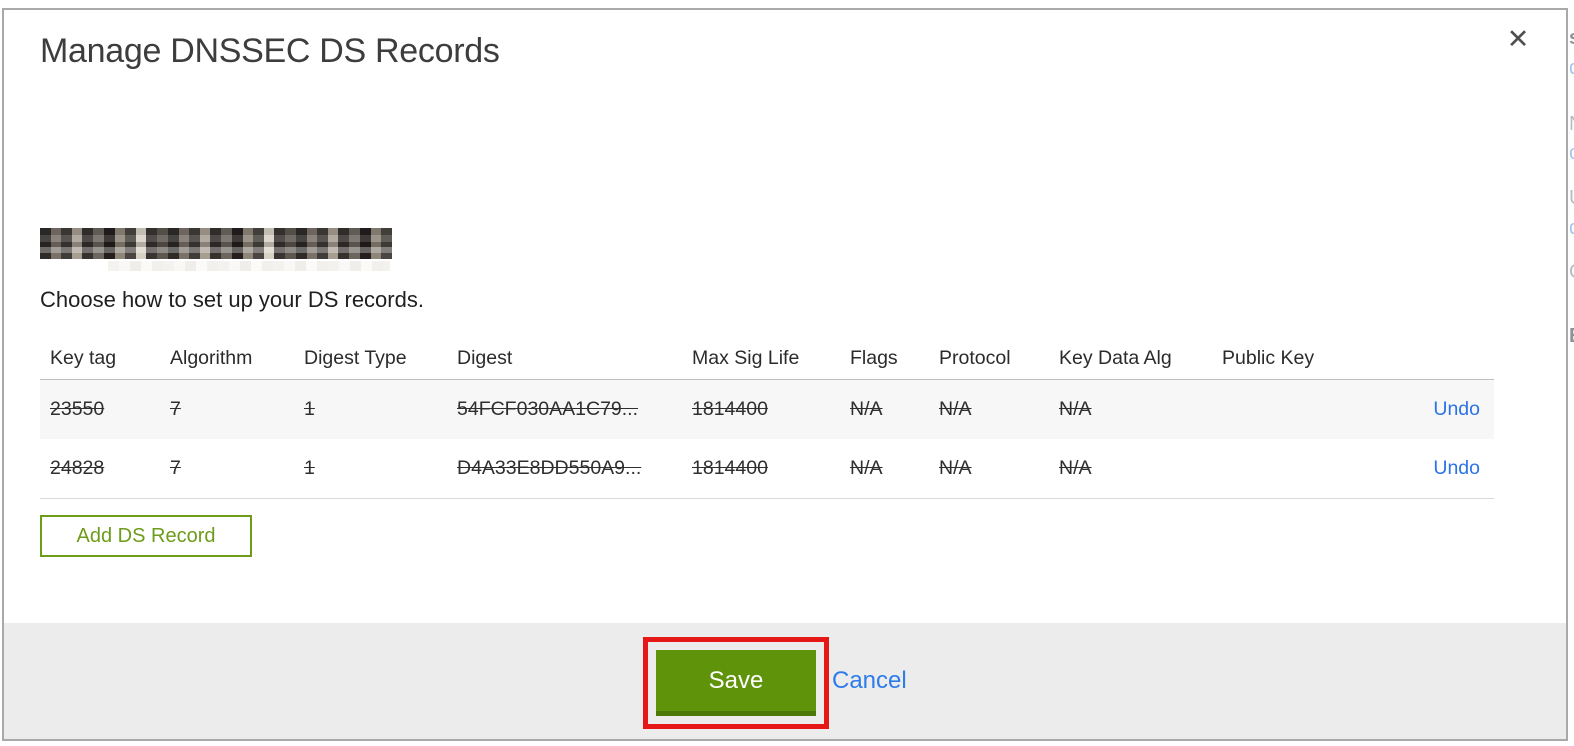  What do you see at coordinates (211, 358) in the screenshot?
I see `column-header-algorithm: Algorithm` at bounding box center [211, 358].